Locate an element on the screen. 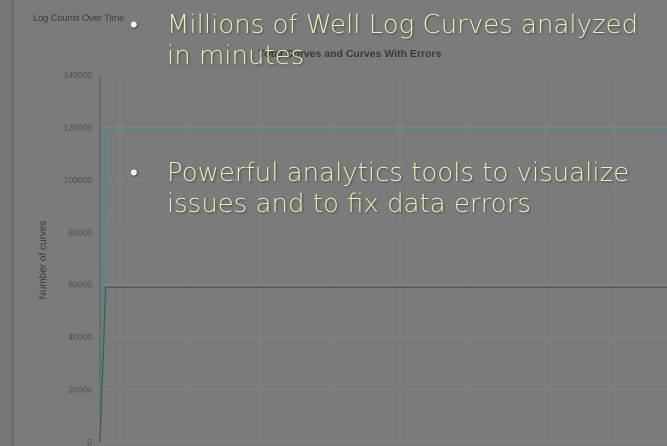 This screenshot has width=667, height=446. y-tick-label: 20000 is located at coordinates (80, 390).